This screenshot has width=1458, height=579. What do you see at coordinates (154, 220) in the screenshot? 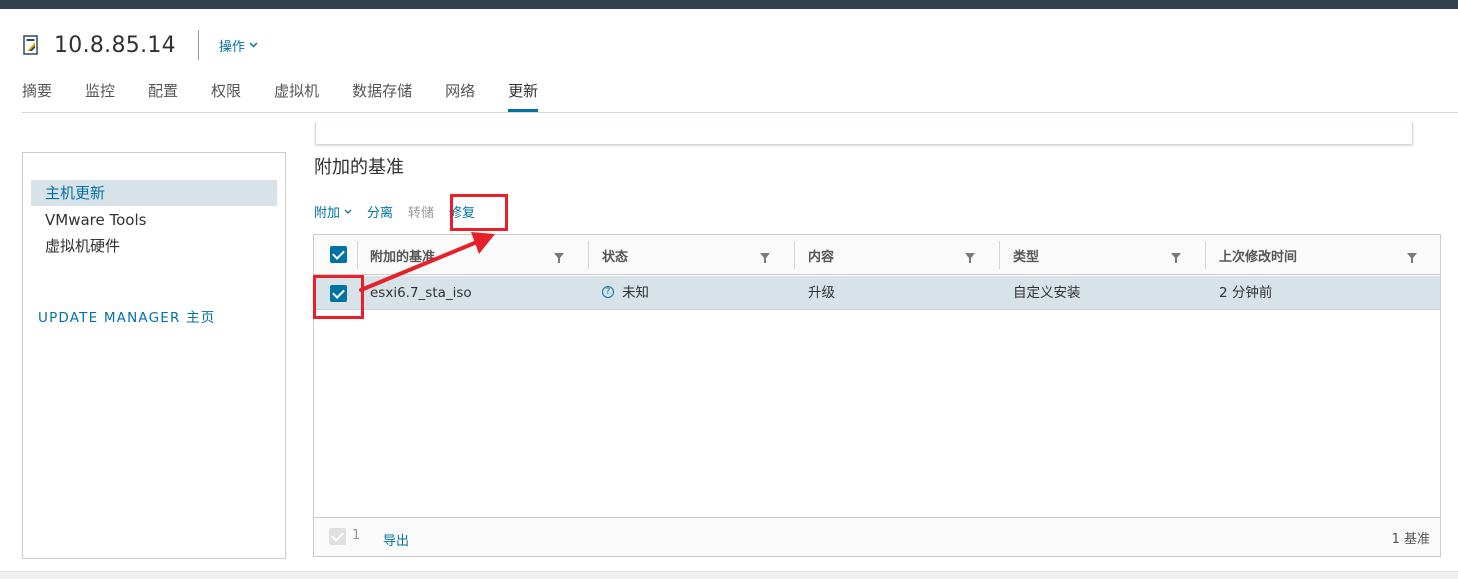
I see `sidebar-item-vmware-tools: VMware Tools` at bounding box center [154, 220].